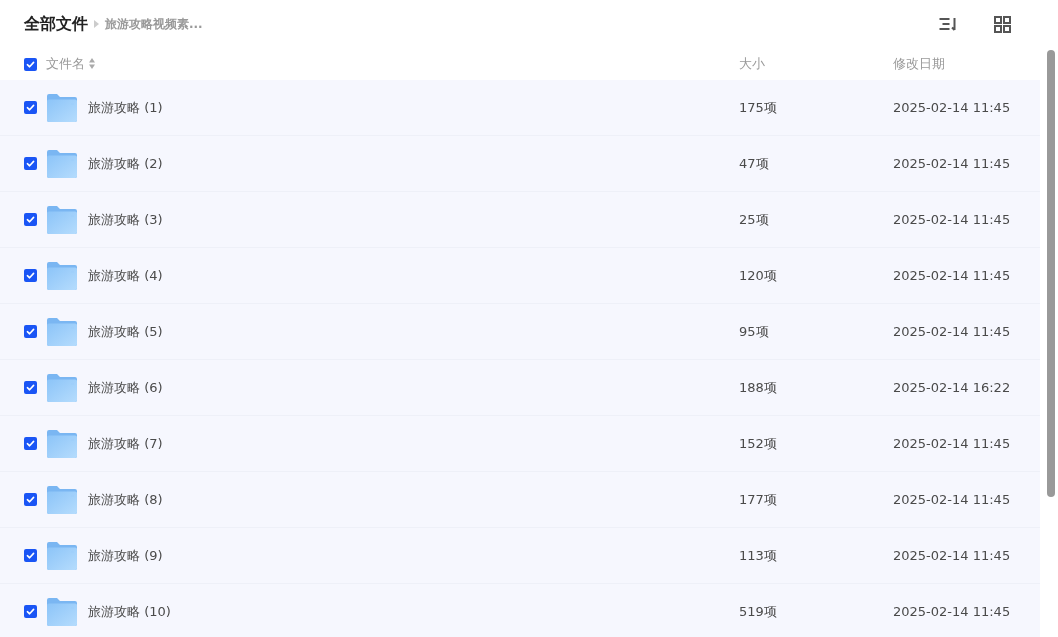 The width and height of the screenshot is (1058, 637). What do you see at coordinates (758, 107) in the screenshot?
I see `item-count: 175项` at bounding box center [758, 107].